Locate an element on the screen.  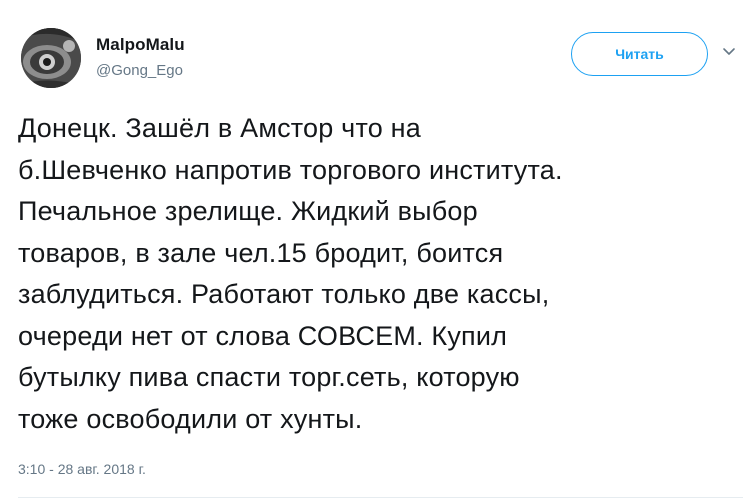
tweet-timestamp: 3:10 - 28 авг. 2018 г. is located at coordinates (82, 469).